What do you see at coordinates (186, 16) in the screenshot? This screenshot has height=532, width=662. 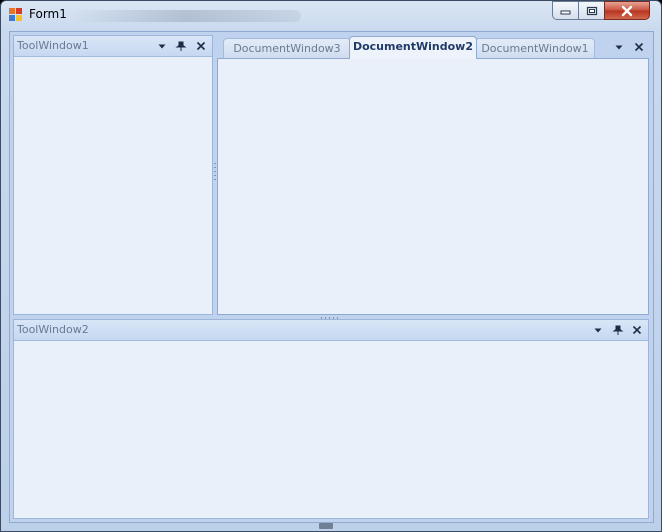 I see `blurred-title-region` at bounding box center [186, 16].